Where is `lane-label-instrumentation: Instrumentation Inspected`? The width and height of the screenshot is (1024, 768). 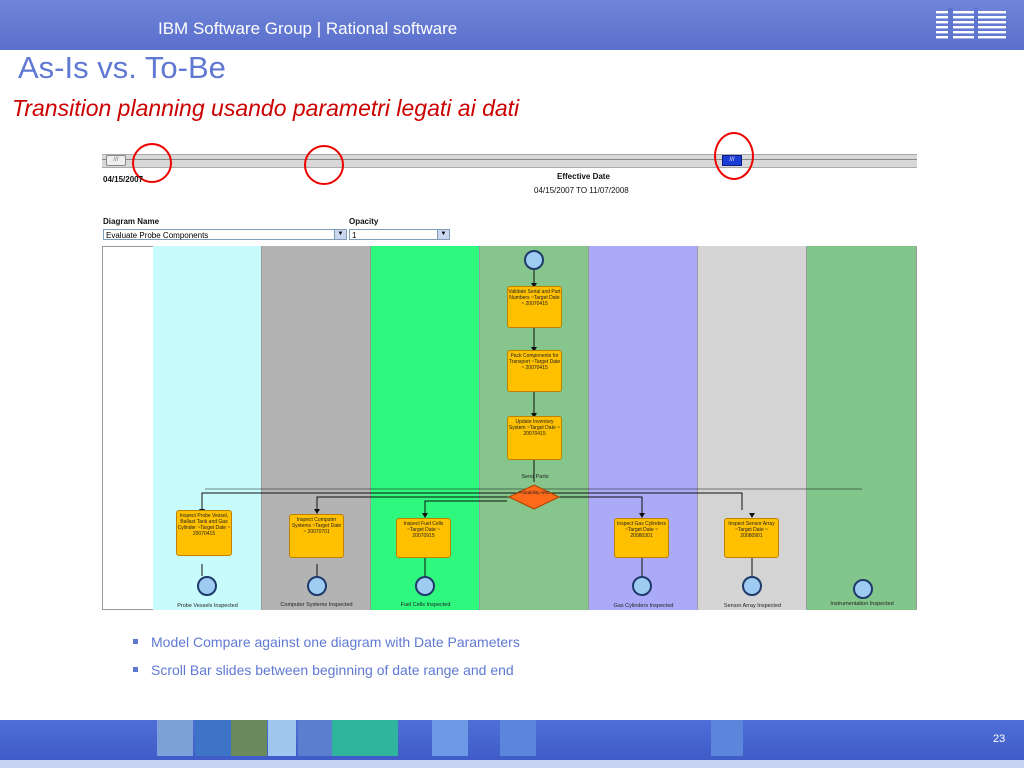 lane-label-instrumentation: Instrumentation Inspected is located at coordinates (862, 604).